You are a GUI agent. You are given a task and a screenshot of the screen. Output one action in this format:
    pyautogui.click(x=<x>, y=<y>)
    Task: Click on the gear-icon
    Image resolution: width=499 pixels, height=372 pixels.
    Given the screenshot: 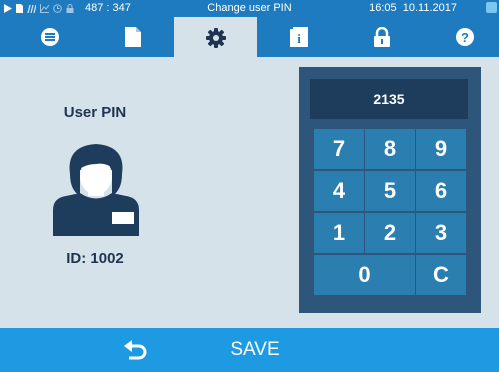 What is the action you would take?
    pyautogui.click(x=215, y=37)
    